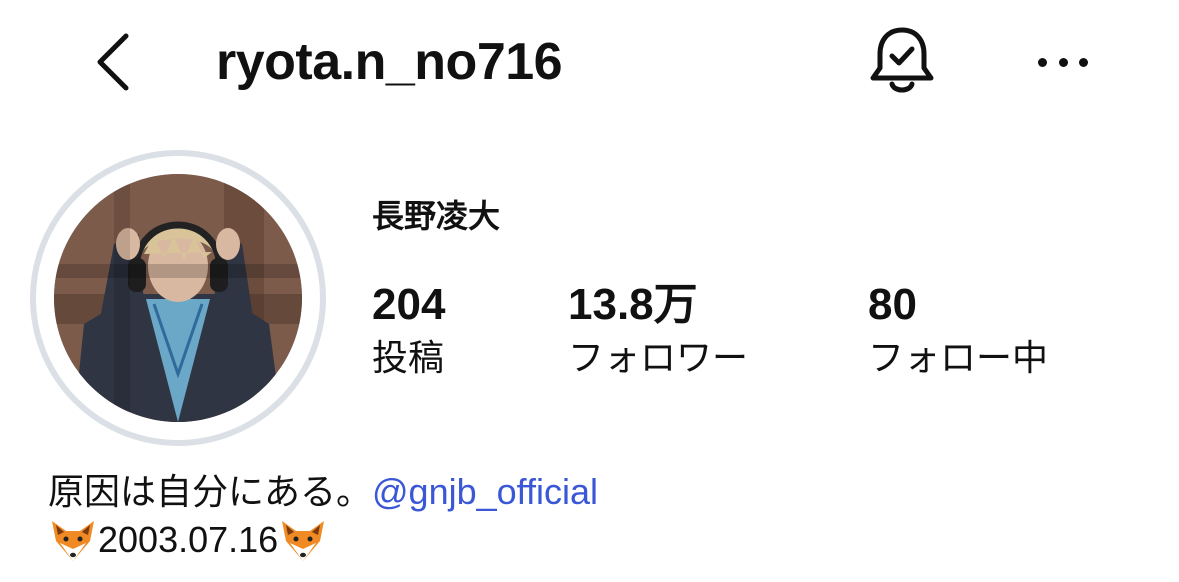 The image size is (1179, 582). Describe the element at coordinates (188, 539) in the screenshot. I see `bio-birthday: 2003.07.16` at that location.